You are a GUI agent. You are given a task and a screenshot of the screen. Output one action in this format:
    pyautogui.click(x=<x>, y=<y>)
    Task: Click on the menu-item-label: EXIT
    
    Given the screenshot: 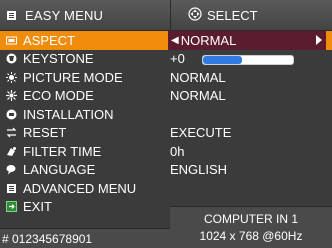 What is the action you would take?
    pyautogui.click(x=37, y=207)
    